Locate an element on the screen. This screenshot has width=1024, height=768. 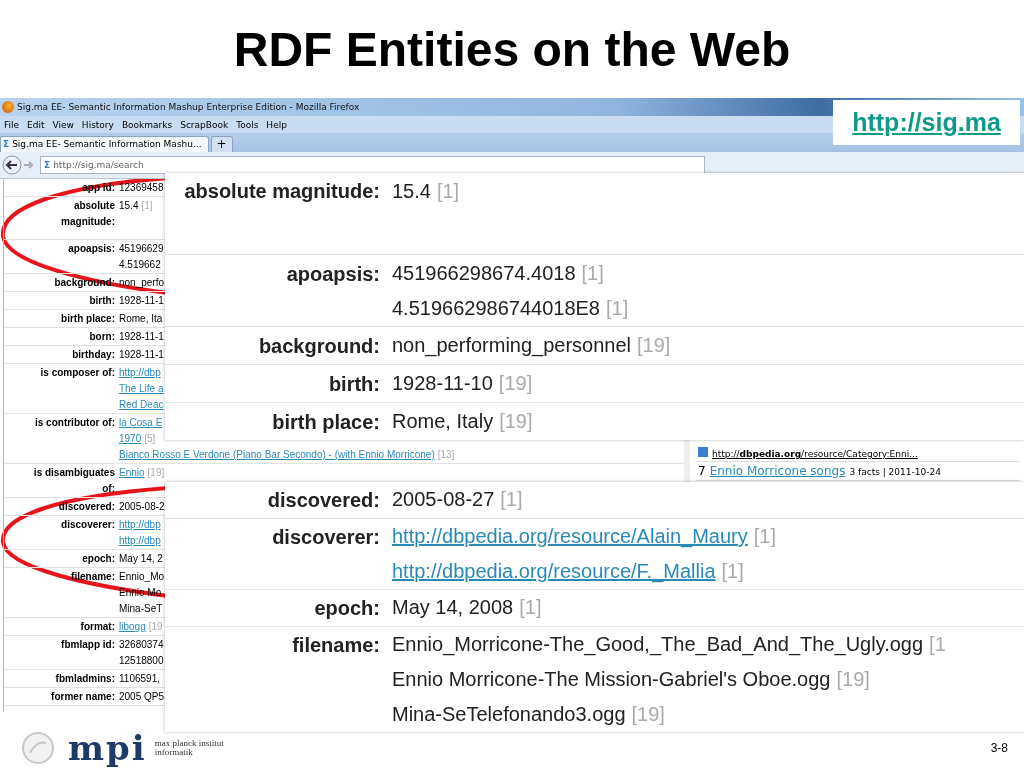
logo-text: max planck institut is located at coordinates (189, 743).